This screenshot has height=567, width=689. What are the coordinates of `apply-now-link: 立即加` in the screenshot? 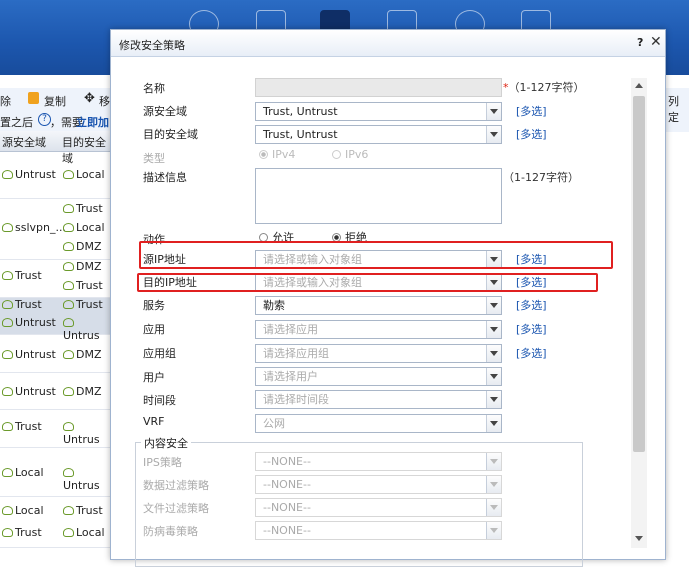 It's located at (92, 122).